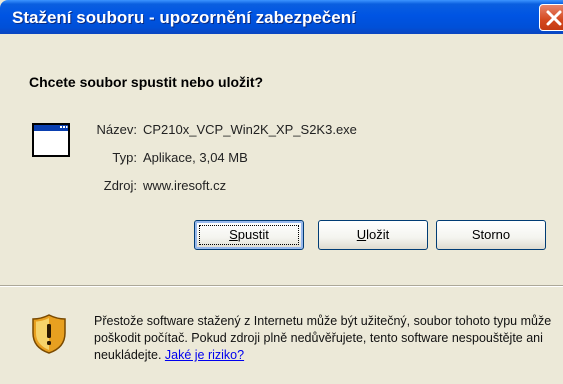  I want to click on dialog-question: Chcete soubor spustit nebo uložit?, so click(146, 82).